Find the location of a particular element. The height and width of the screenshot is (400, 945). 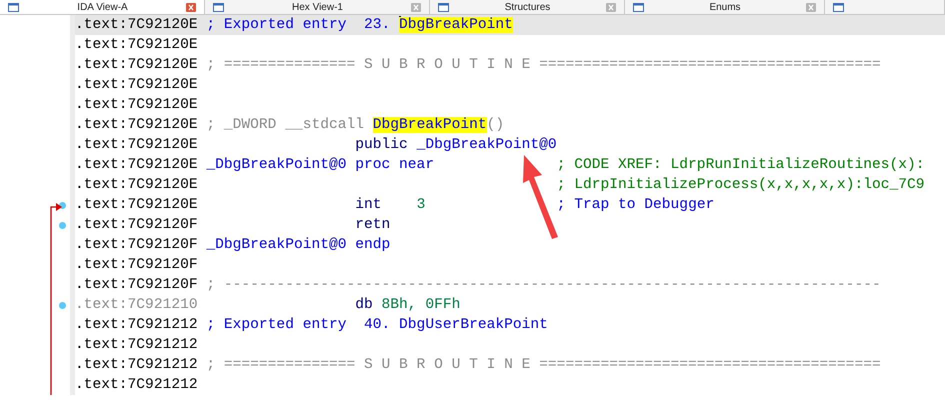

comment: ; LdrpInitializeProcess(x,x,x,x,x):loc_7C9 is located at coordinates (740, 185).